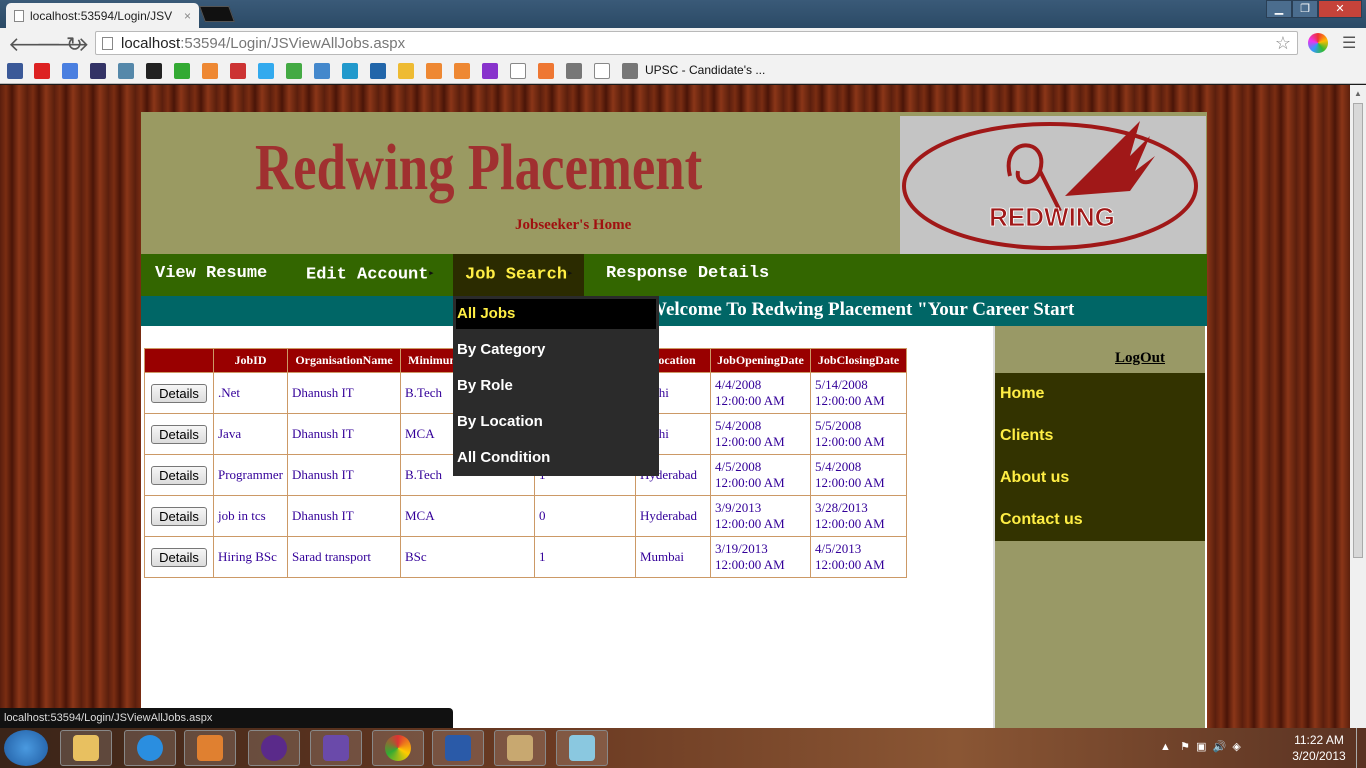 The image size is (1366, 768). I want to click on side-item-home: Home, so click(1100, 394).